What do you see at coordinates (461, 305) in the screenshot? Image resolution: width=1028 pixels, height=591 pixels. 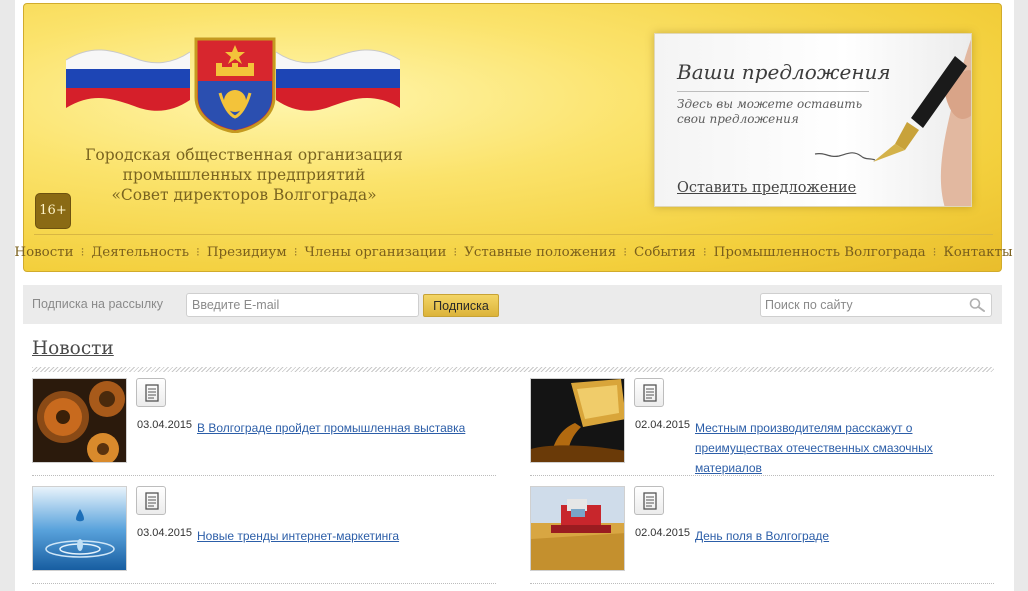 I see `subscribe-button: Подписка` at bounding box center [461, 305].